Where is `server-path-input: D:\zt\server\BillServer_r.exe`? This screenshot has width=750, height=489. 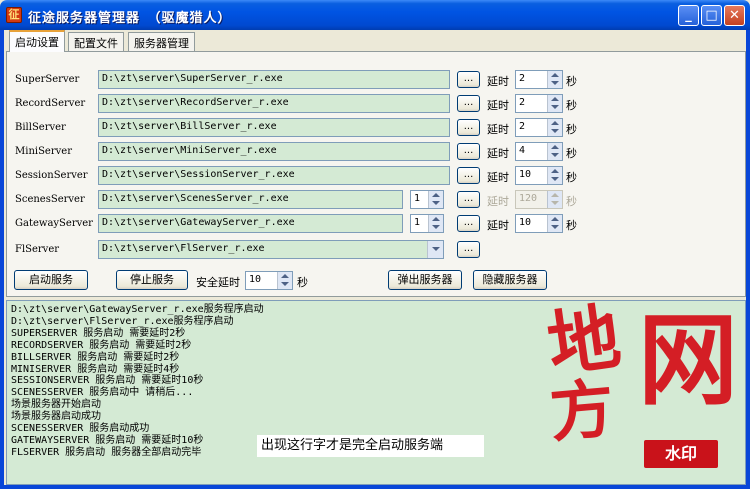 server-path-input: D:\zt\server\BillServer_r.exe is located at coordinates (274, 127).